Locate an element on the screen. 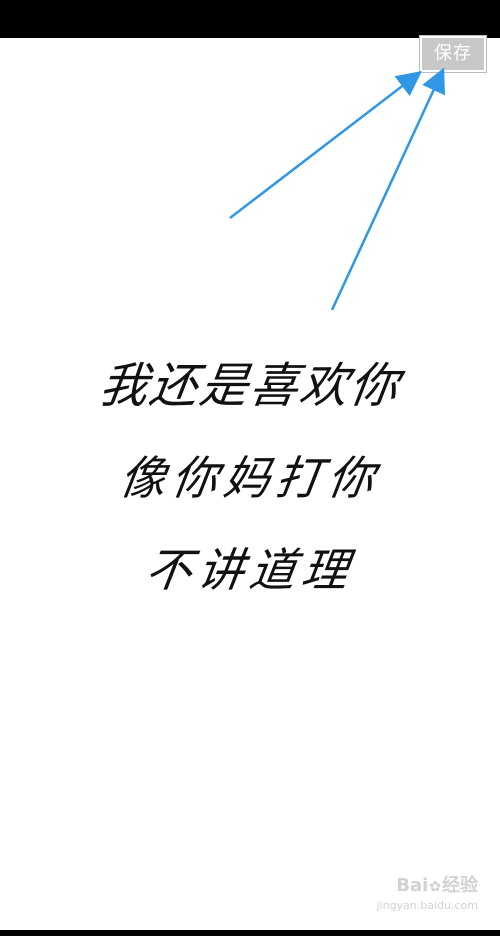  save-button: 保存 is located at coordinates (453, 54).